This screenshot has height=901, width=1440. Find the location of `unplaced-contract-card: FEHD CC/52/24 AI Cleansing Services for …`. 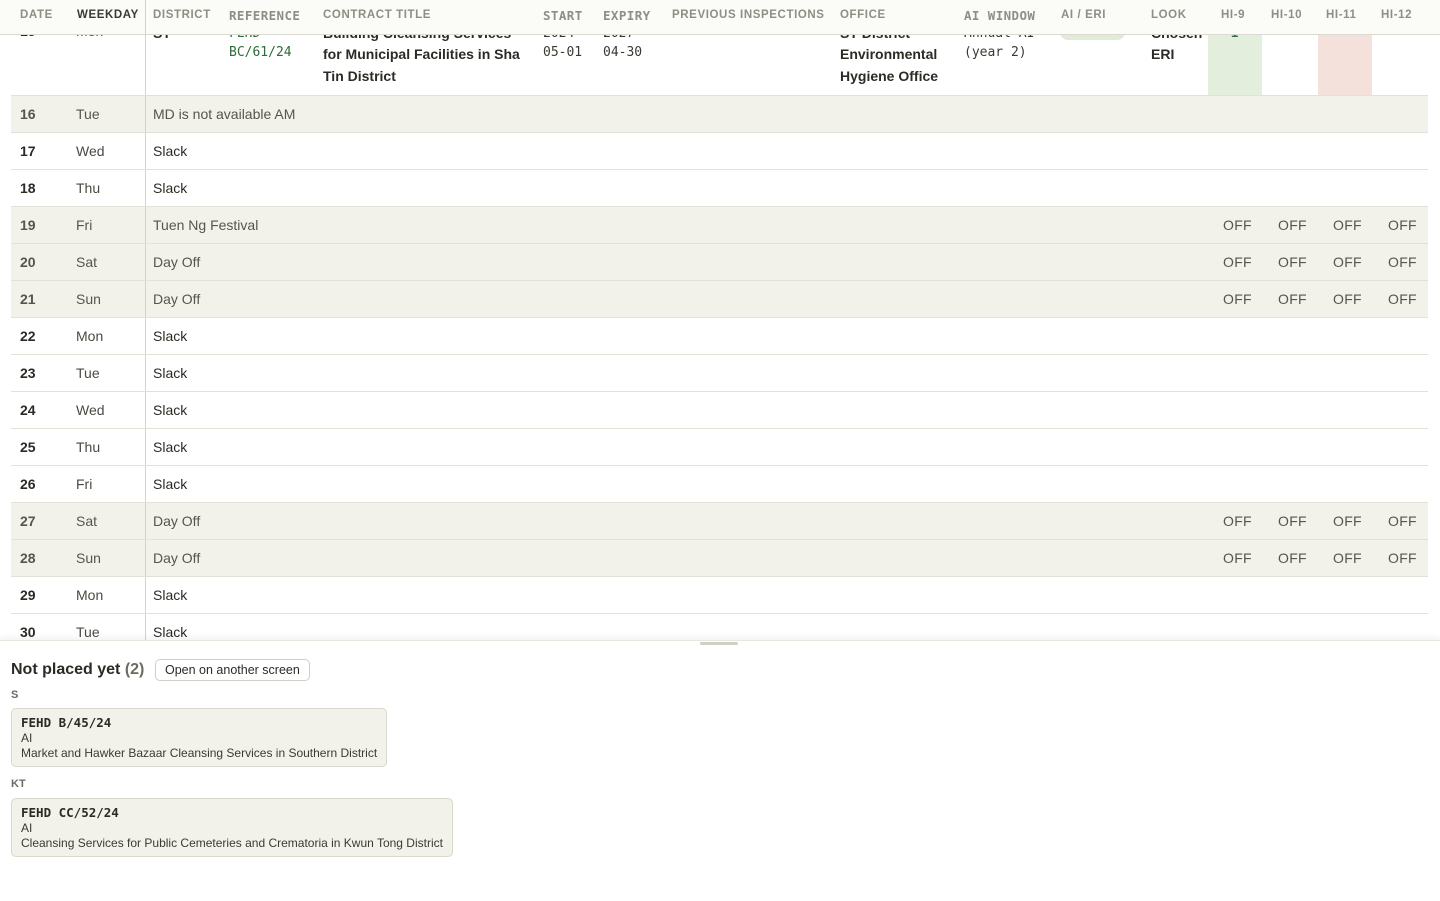

unplaced-contract-card: FEHD CC/52/24 AI Cleansing Services for … is located at coordinates (232, 827).